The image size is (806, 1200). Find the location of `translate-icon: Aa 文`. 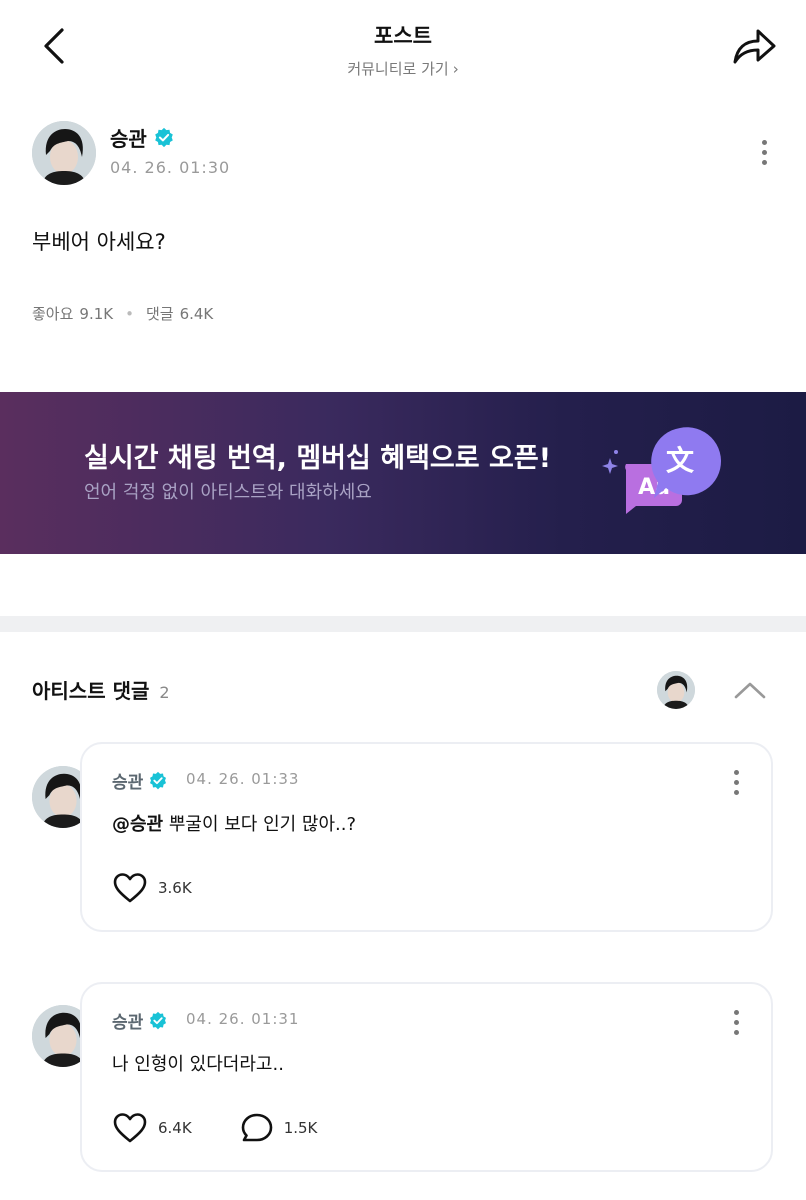

translate-icon: Aa 文 is located at coordinates (662, 470).